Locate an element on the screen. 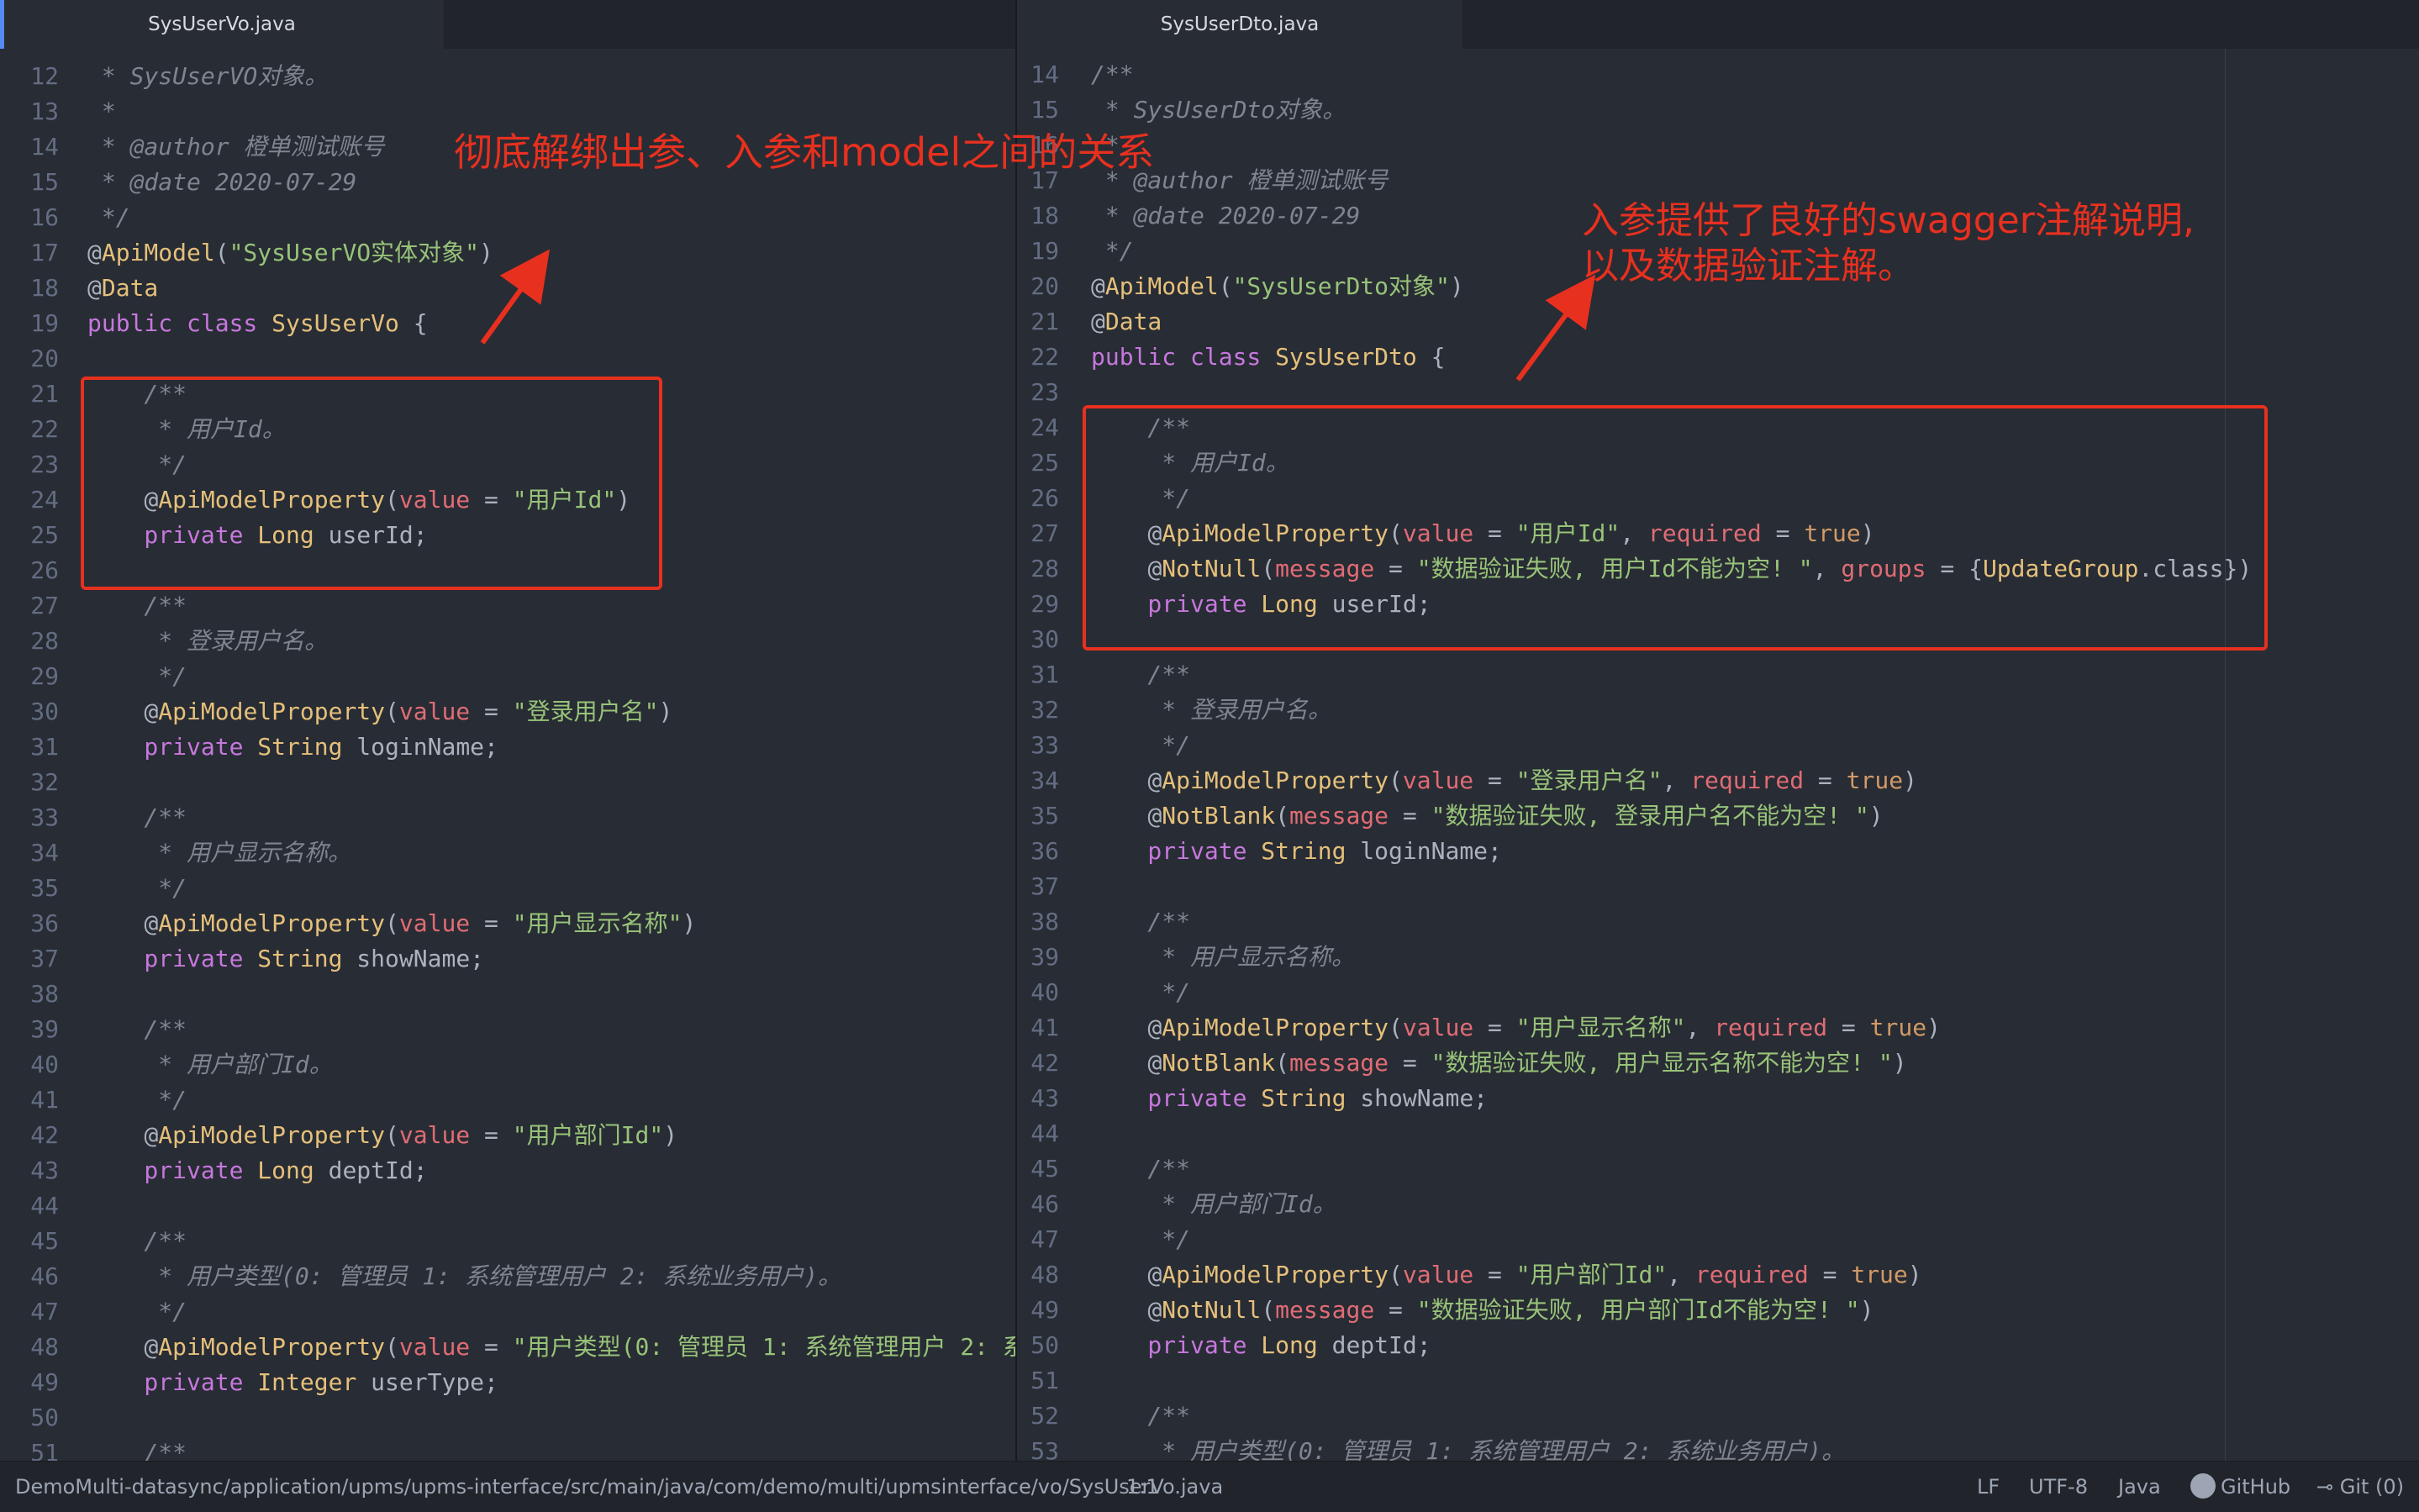  code-line: 32 * 登录用户名。 is located at coordinates (1718, 710).